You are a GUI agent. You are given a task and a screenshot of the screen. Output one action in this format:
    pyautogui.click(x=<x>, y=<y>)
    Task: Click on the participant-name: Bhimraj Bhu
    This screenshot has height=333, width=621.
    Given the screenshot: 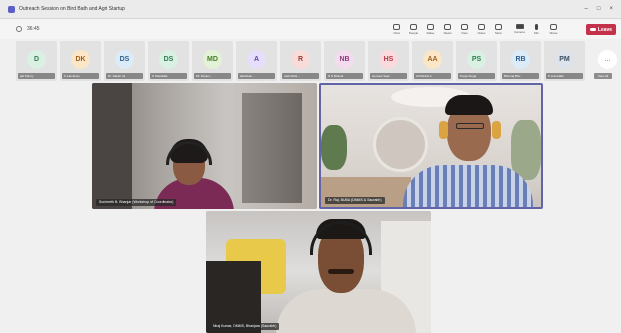 What is the action you would take?
    pyautogui.click(x=520, y=76)
    